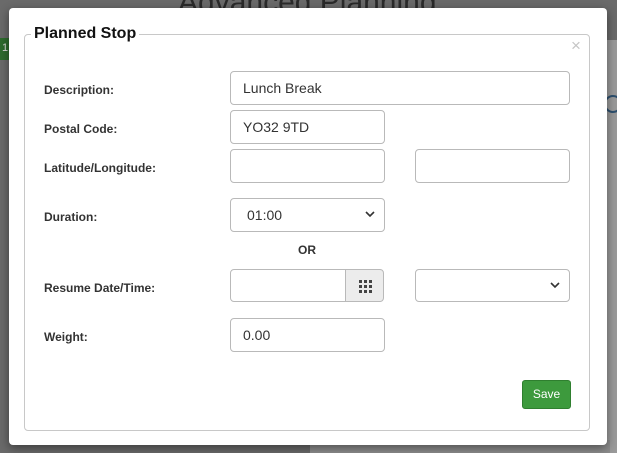  I want to click on save-button: Save, so click(546, 394).